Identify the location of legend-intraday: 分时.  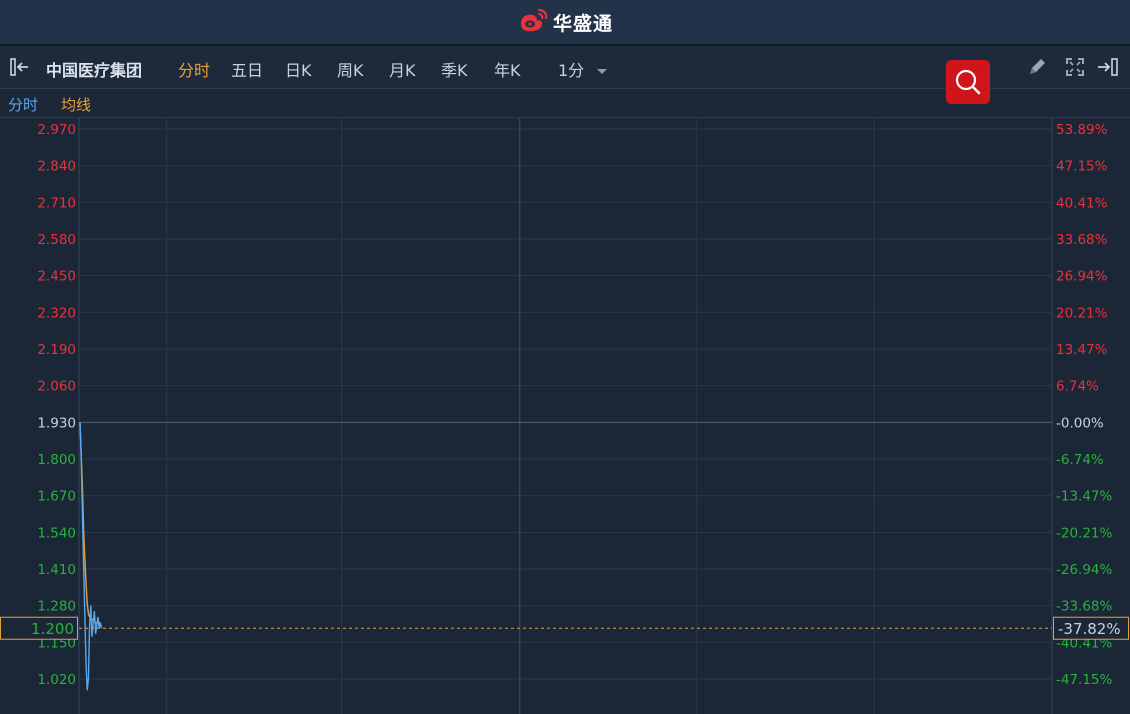
(23, 105).